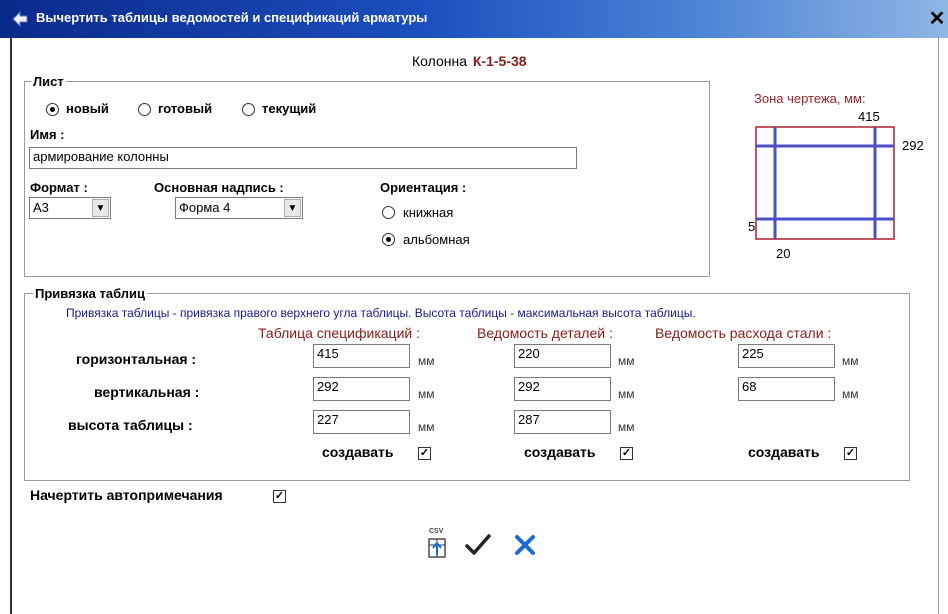 This screenshot has width=948, height=614. I want to click on steel-create-checkbox: ✓, so click(850, 453).